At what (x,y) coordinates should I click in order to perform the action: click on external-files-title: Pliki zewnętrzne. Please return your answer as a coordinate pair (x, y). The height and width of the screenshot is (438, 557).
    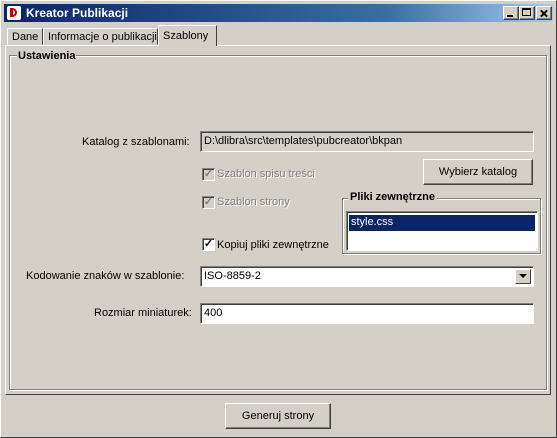
    Looking at the image, I should click on (392, 197).